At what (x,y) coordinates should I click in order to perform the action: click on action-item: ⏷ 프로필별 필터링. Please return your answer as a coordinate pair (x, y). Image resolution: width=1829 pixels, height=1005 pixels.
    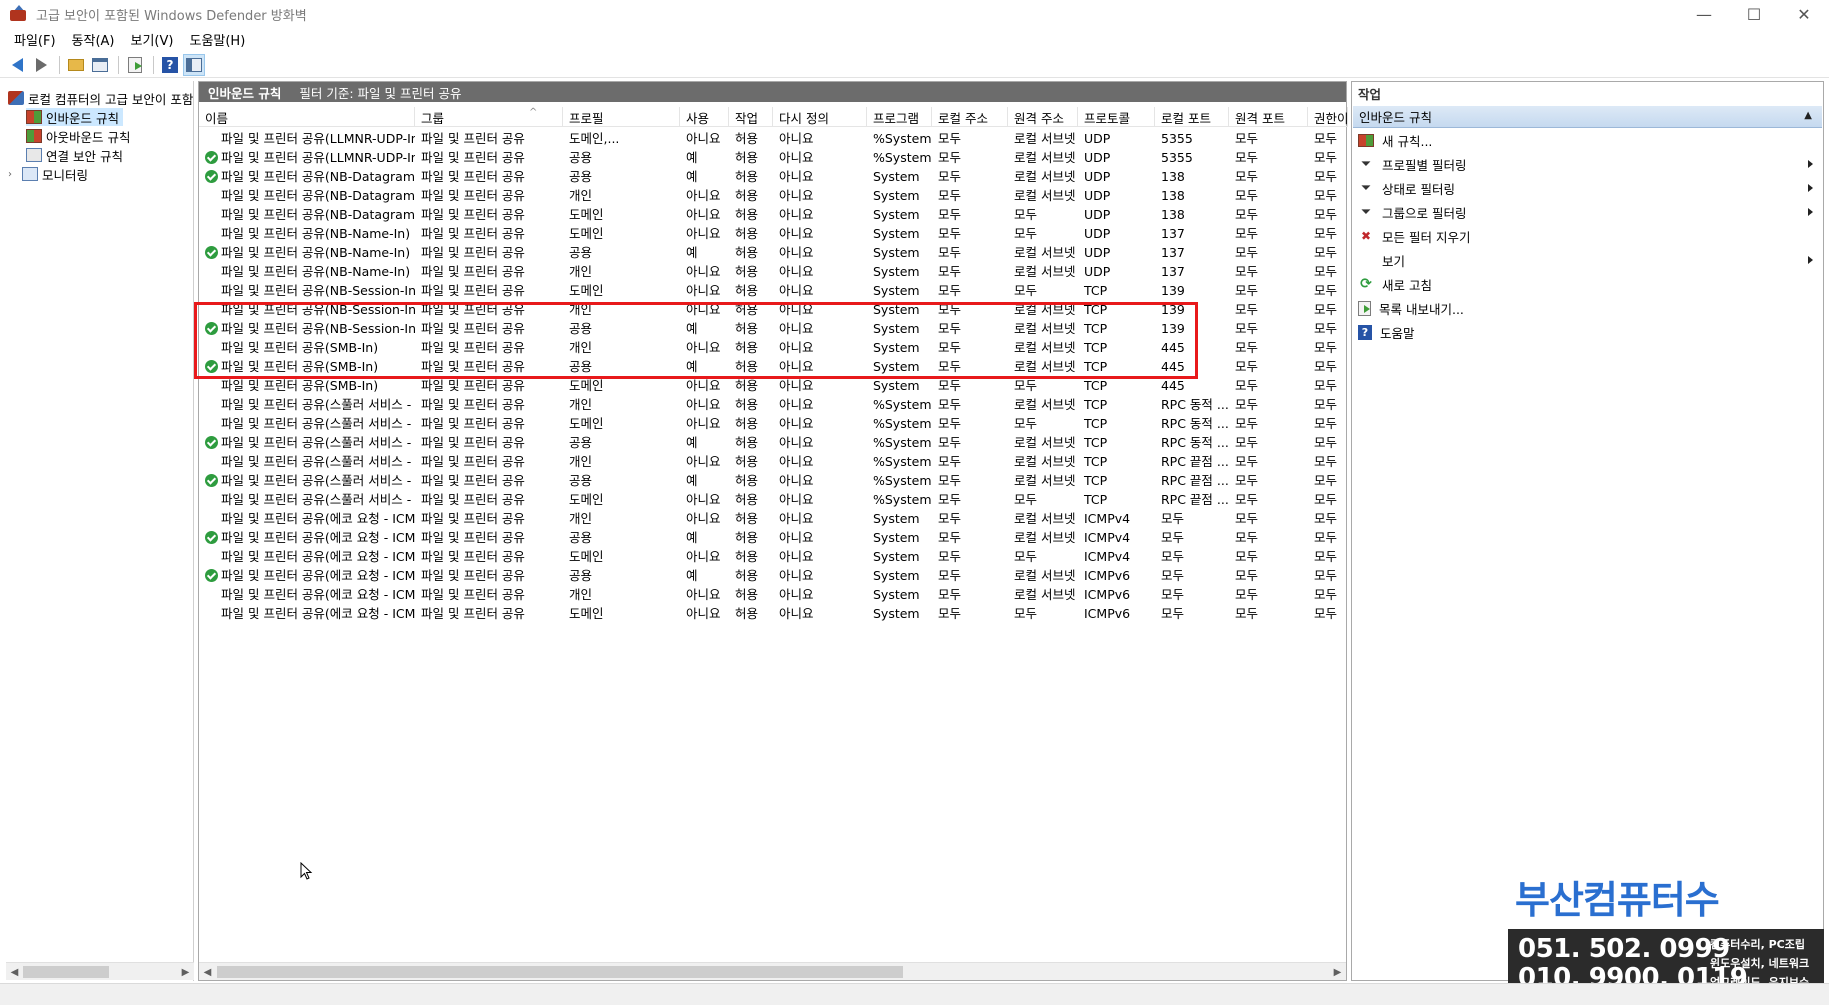
    Looking at the image, I should click on (1587, 164).